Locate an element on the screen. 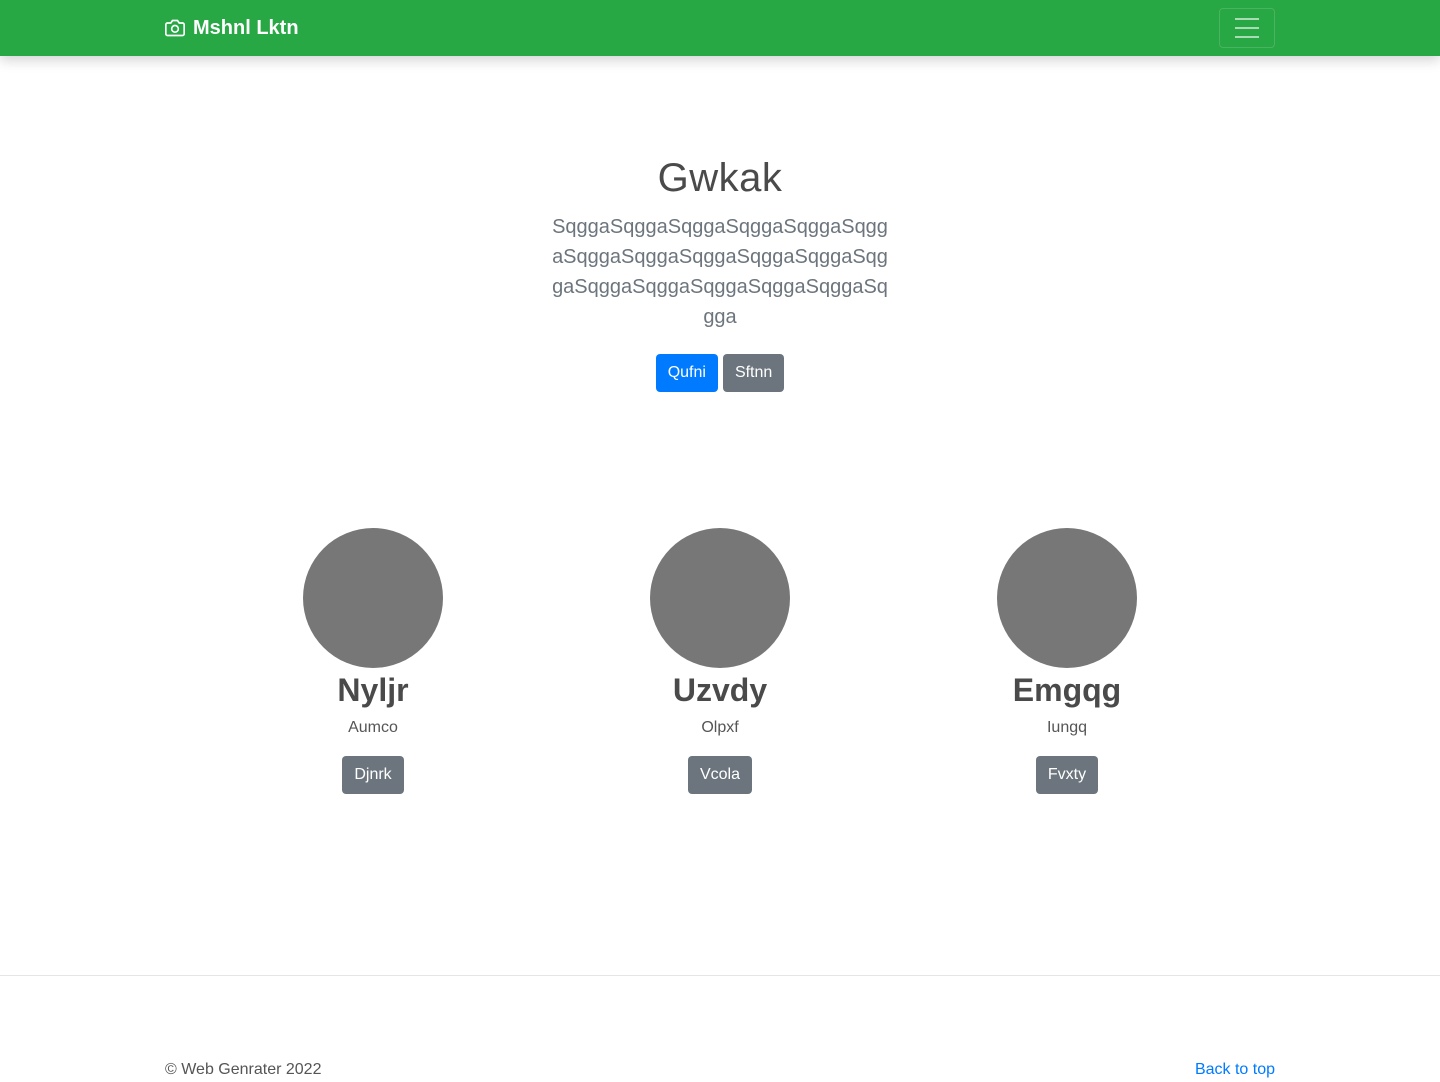 The width and height of the screenshot is (1440, 1082). member-role: Iungq is located at coordinates (1067, 727).